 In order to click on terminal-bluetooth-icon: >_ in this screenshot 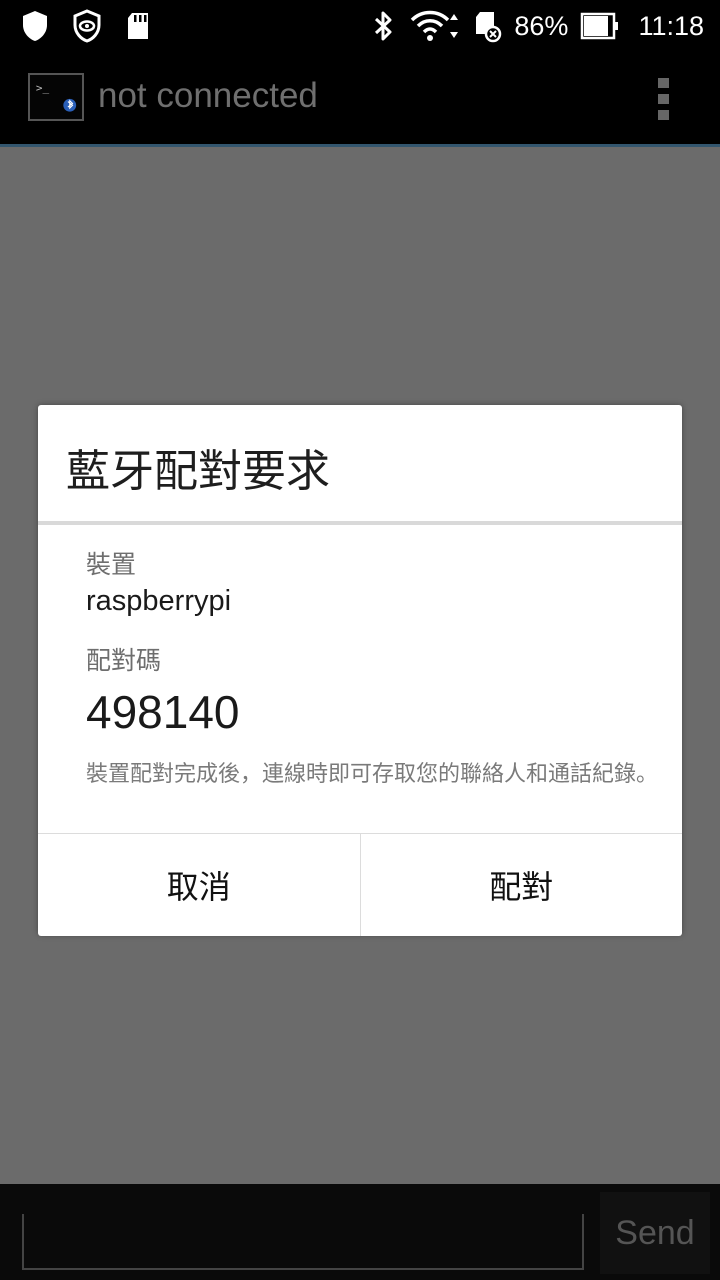, I will do `click(56, 97)`.